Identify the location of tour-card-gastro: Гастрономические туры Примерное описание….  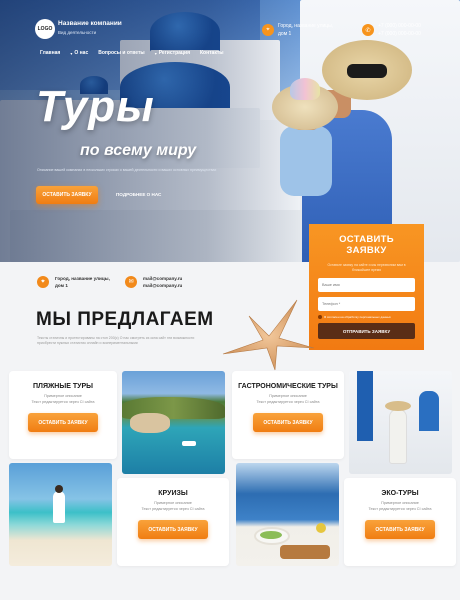
(288, 415).